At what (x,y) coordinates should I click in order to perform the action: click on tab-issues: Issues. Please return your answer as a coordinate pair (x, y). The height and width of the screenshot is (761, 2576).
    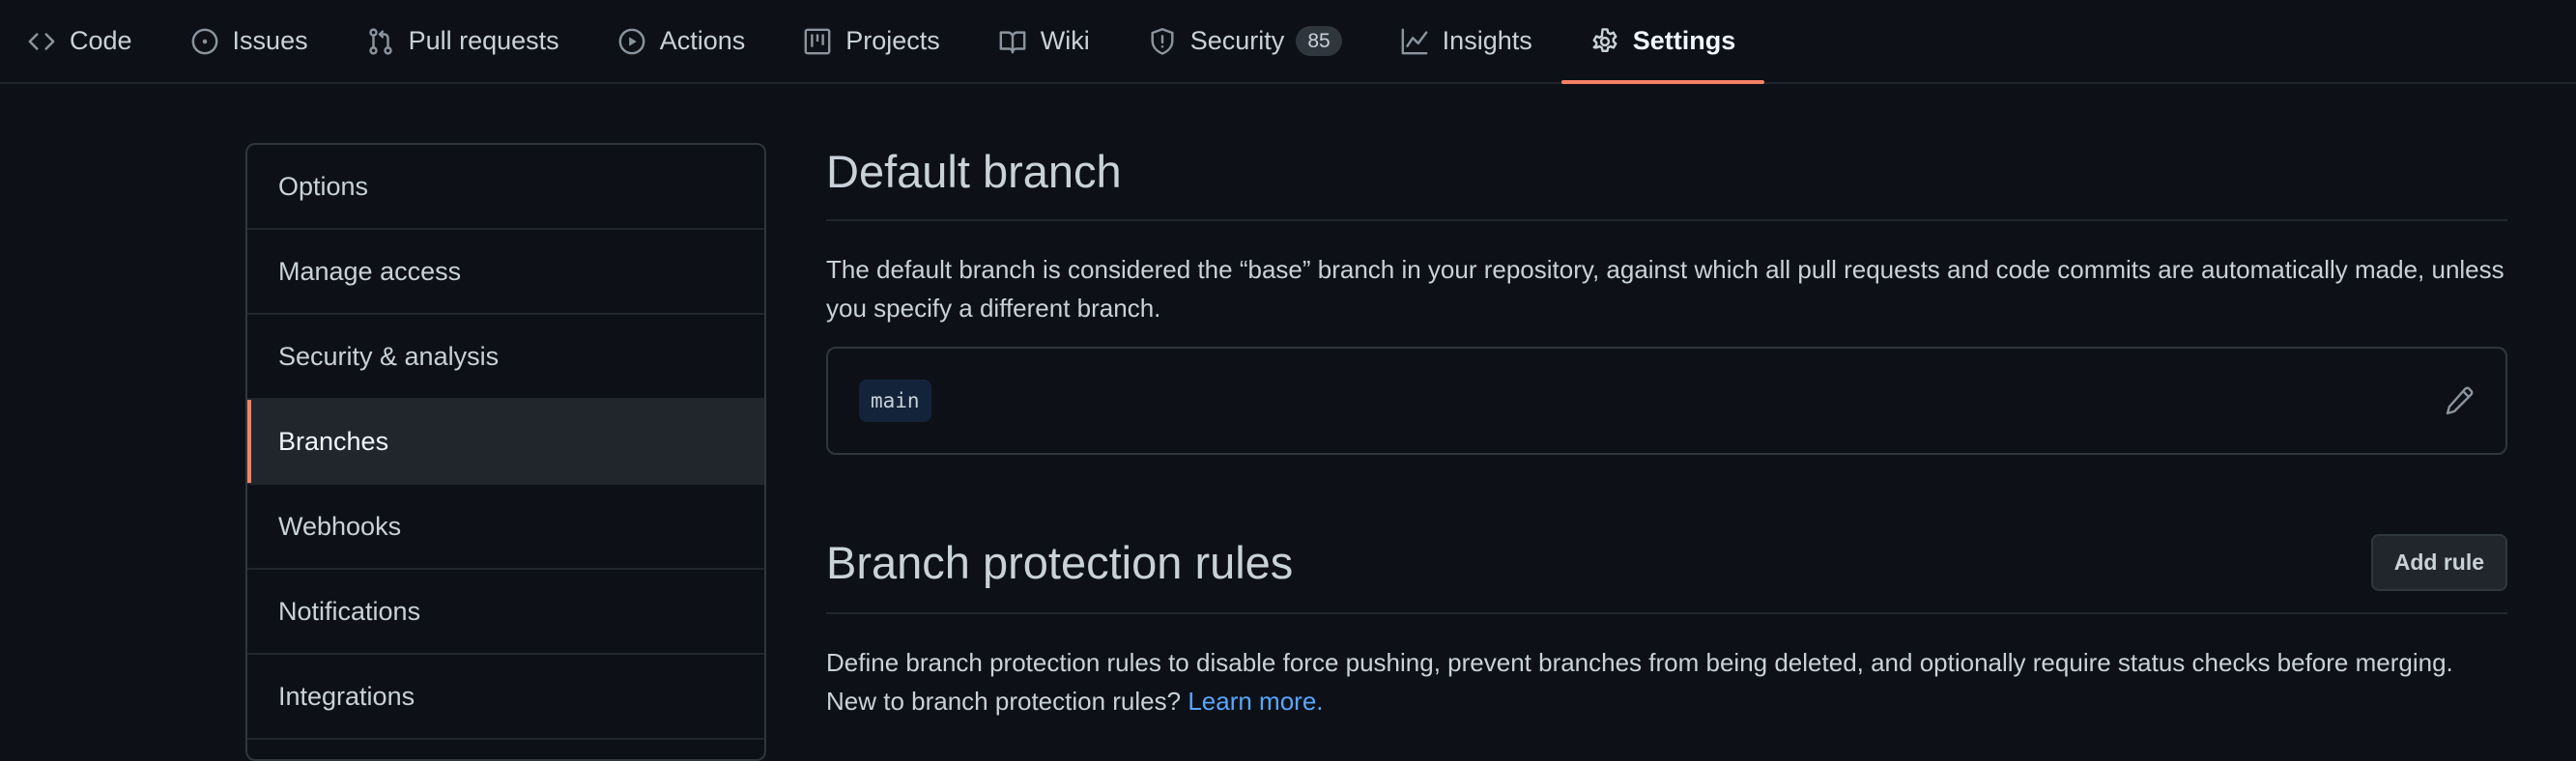
    Looking at the image, I should click on (249, 41).